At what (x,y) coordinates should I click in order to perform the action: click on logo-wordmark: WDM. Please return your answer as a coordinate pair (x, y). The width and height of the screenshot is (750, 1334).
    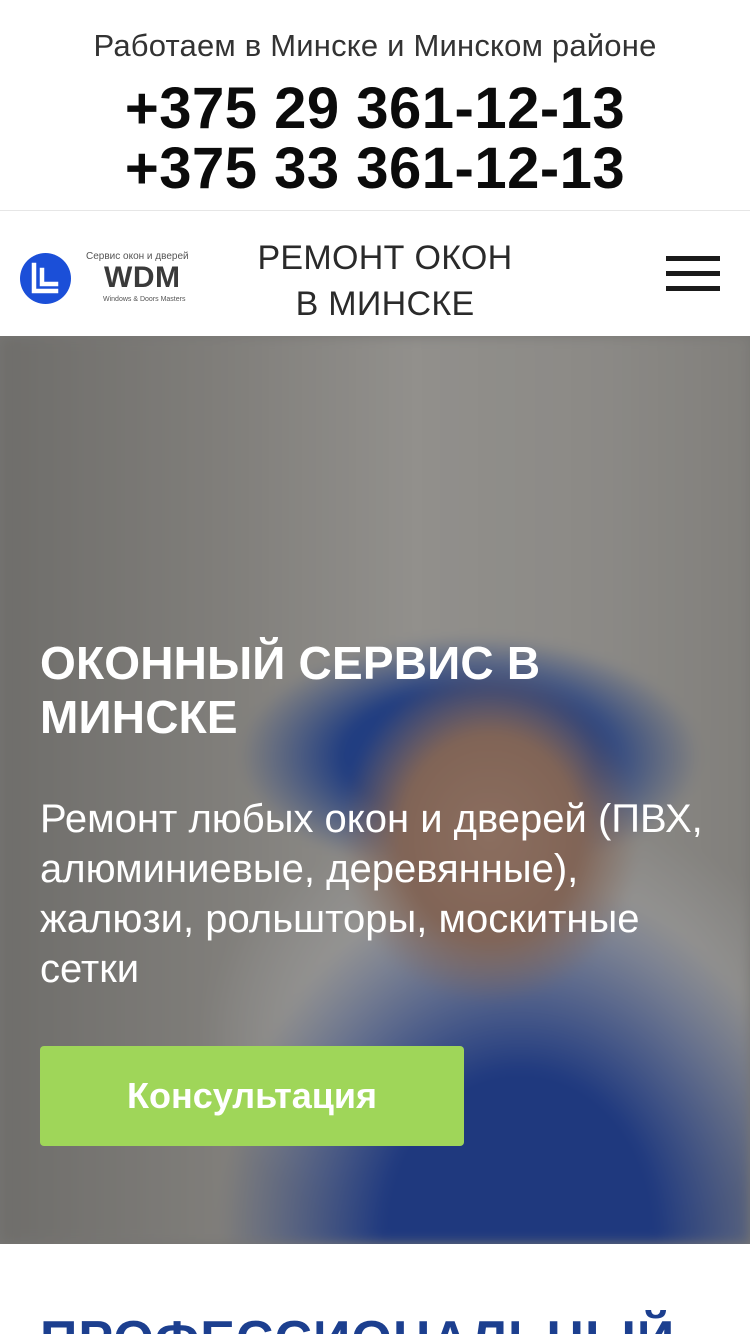
    Looking at the image, I should click on (142, 277).